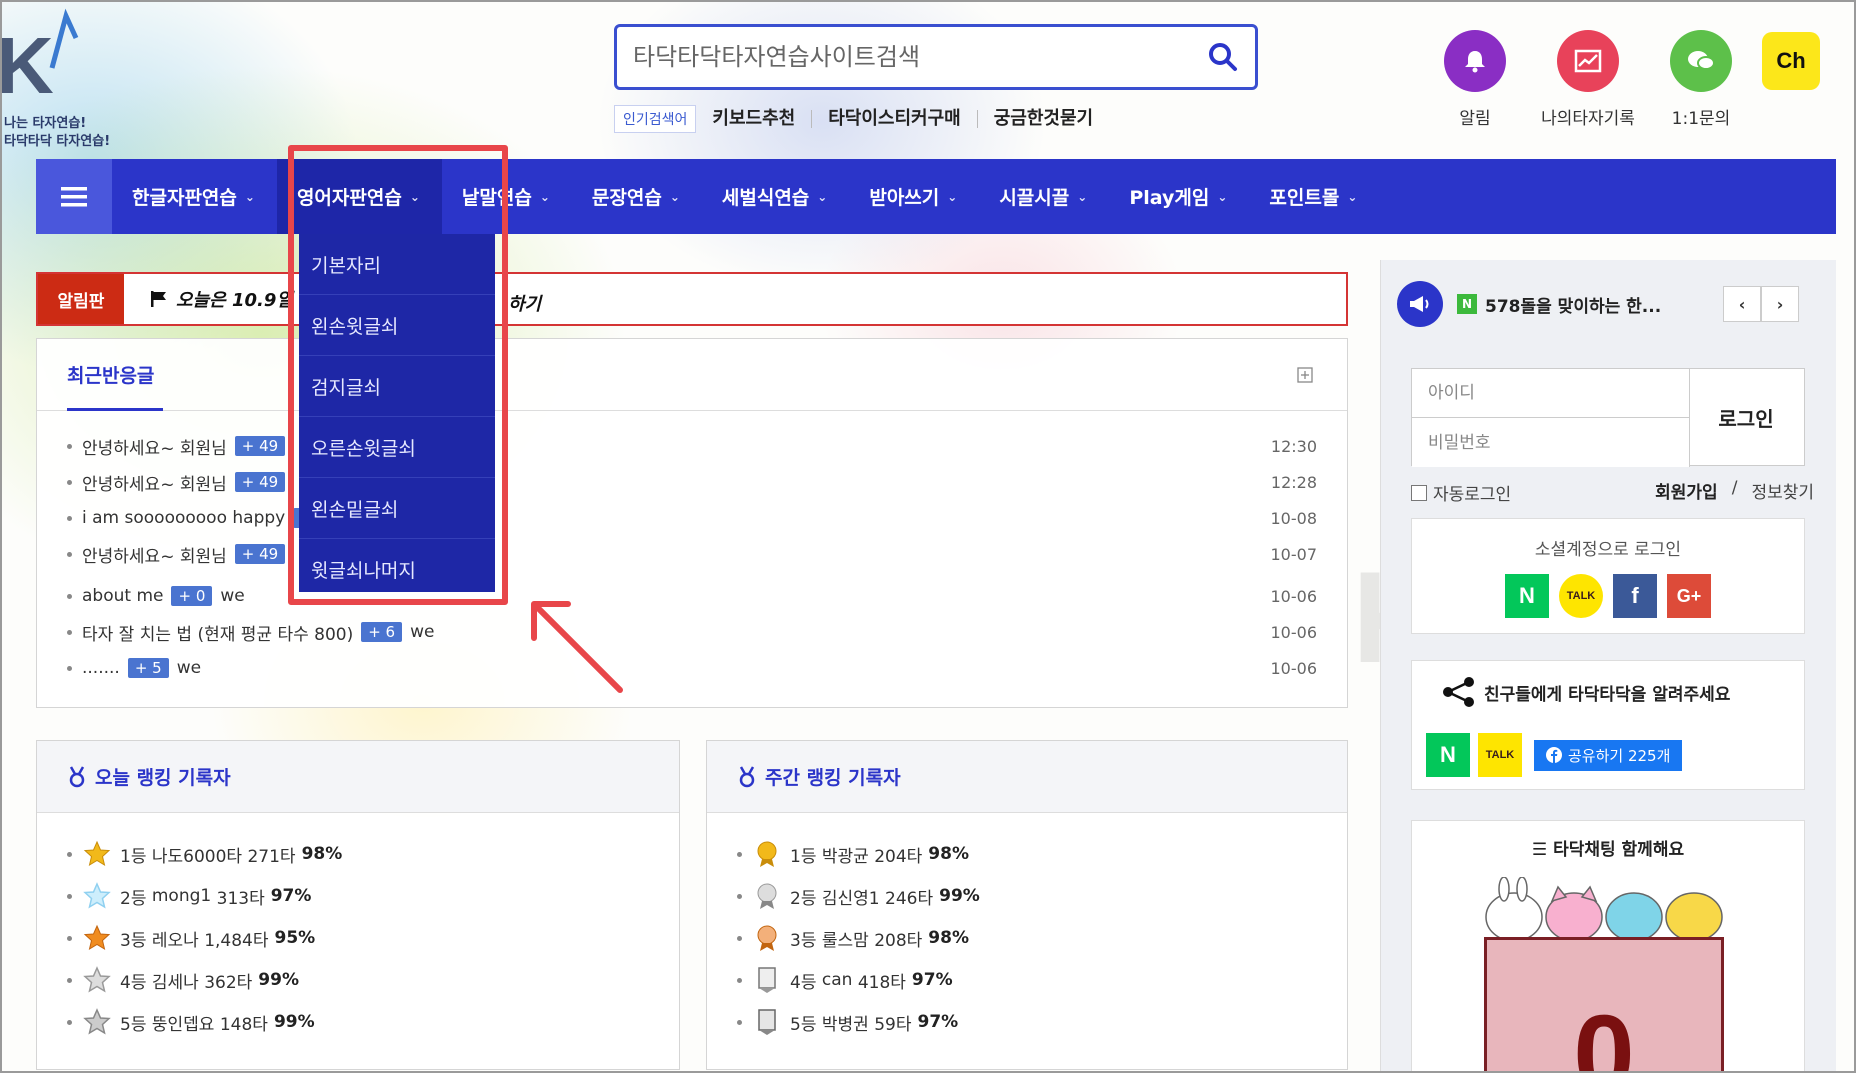 The image size is (1856, 1073). I want to click on login-button: 로그인, so click(1746, 417).